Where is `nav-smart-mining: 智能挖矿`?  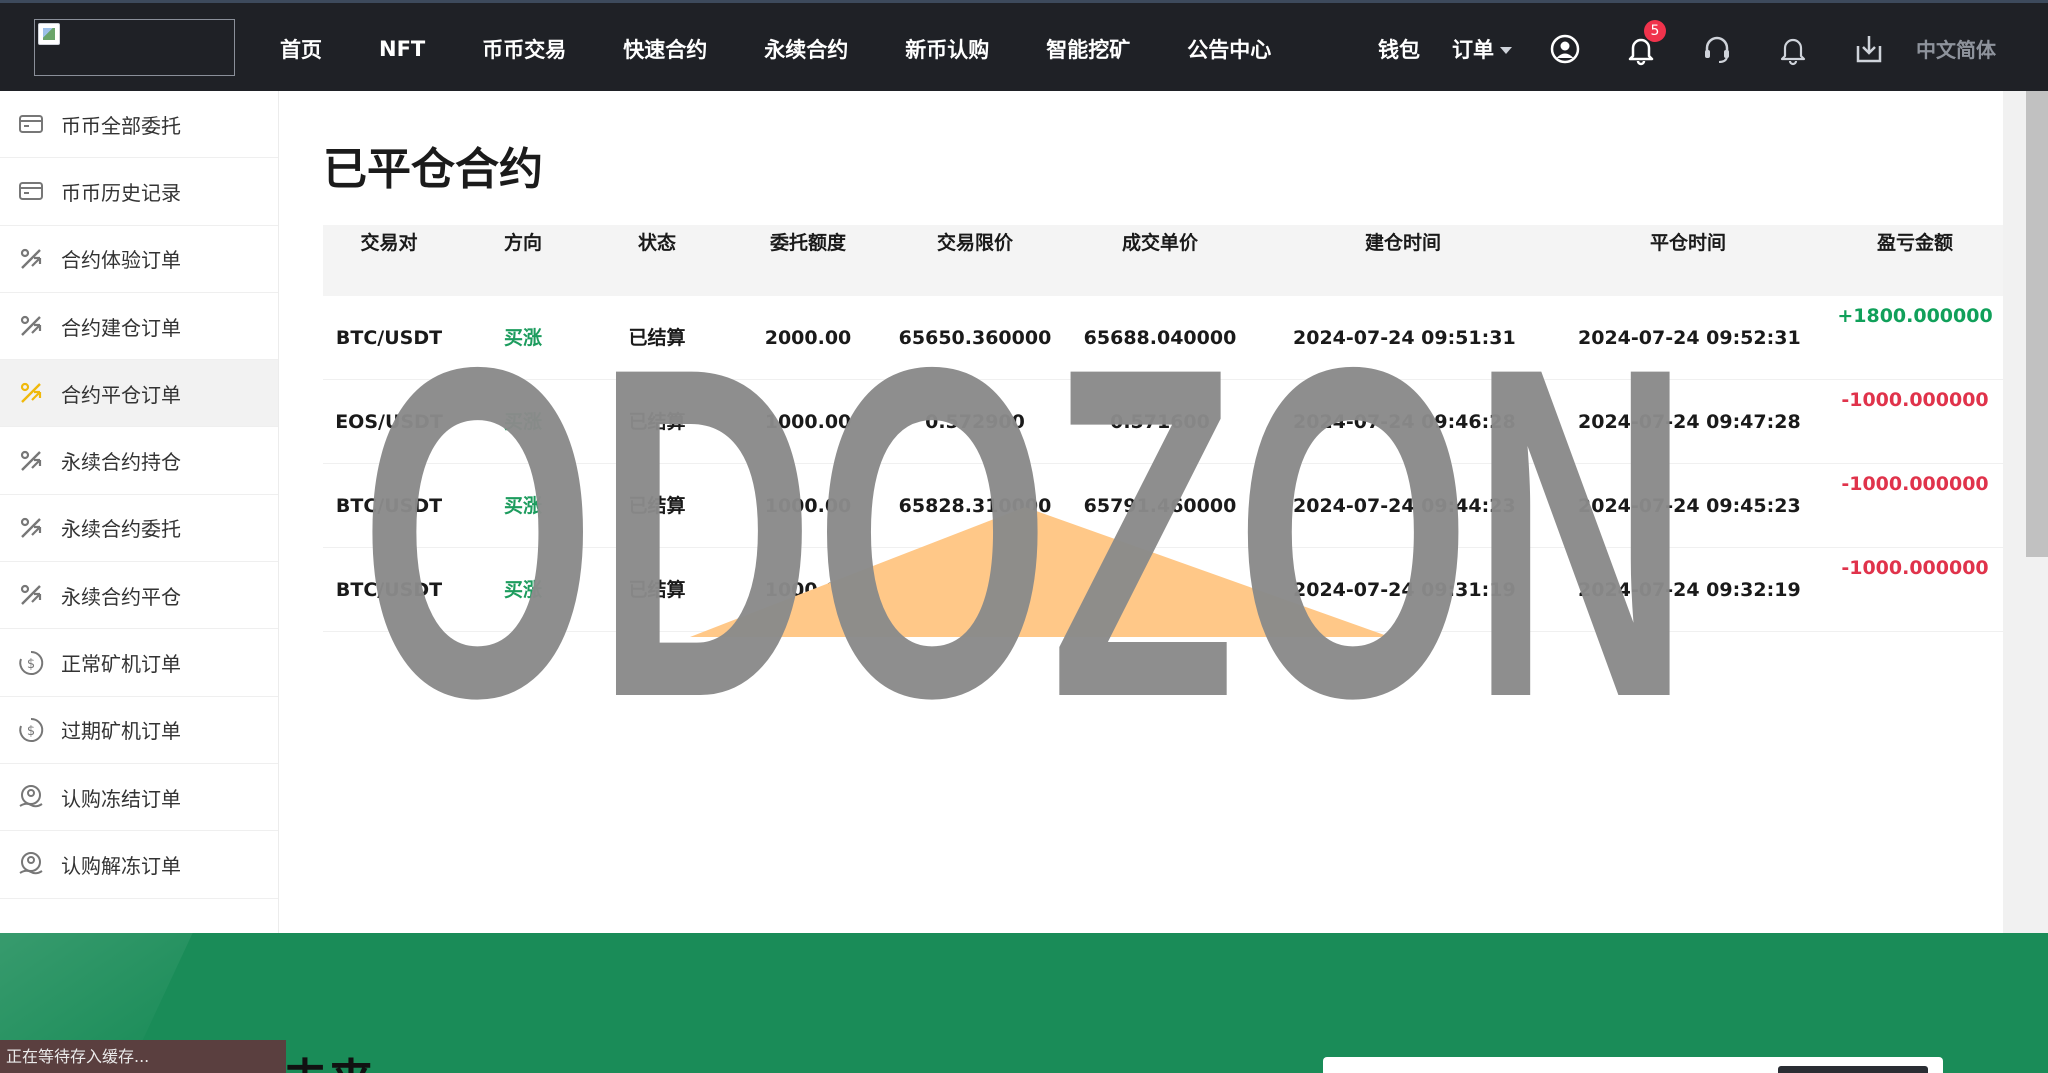
nav-smart-mining: 智能挖矿 is located at coordinates (1088, 49).